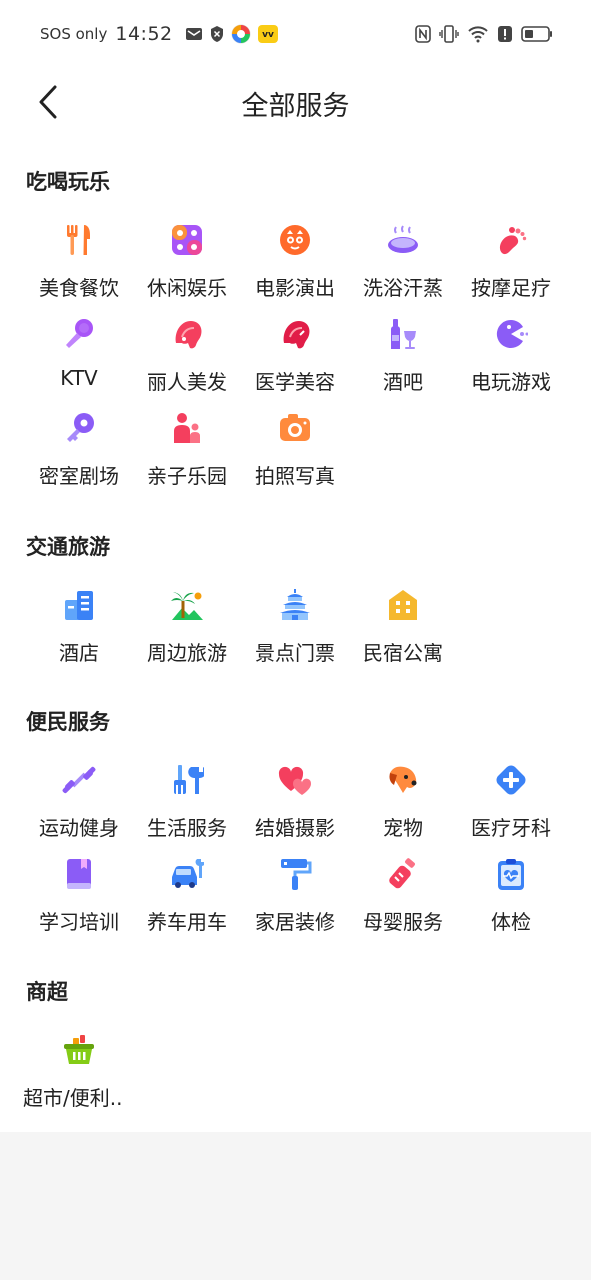 The image size is (591, 1280). Describe the element at coordinates (187, 828) in the screenshot. I see `service-label: 生活服务` at that location.